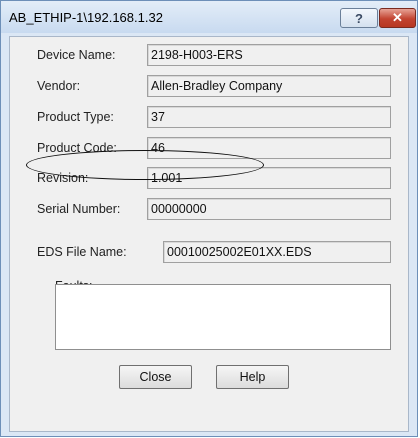 The height and width of the screenshot is (438, 420). What do you see at coordinates (59, 86) in the screenshot?
I see `vendor-label: Vendor:` at bounding box center [59, 86].